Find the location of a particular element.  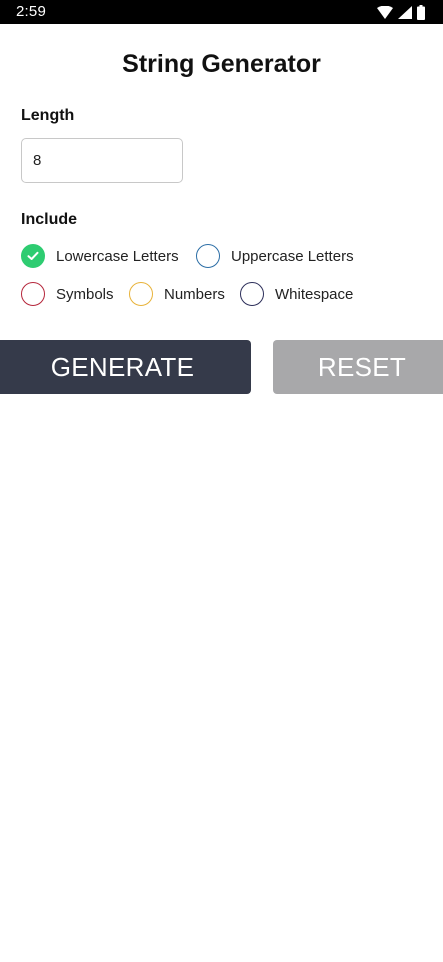

signal-icon is located at coordinates (405, 12).